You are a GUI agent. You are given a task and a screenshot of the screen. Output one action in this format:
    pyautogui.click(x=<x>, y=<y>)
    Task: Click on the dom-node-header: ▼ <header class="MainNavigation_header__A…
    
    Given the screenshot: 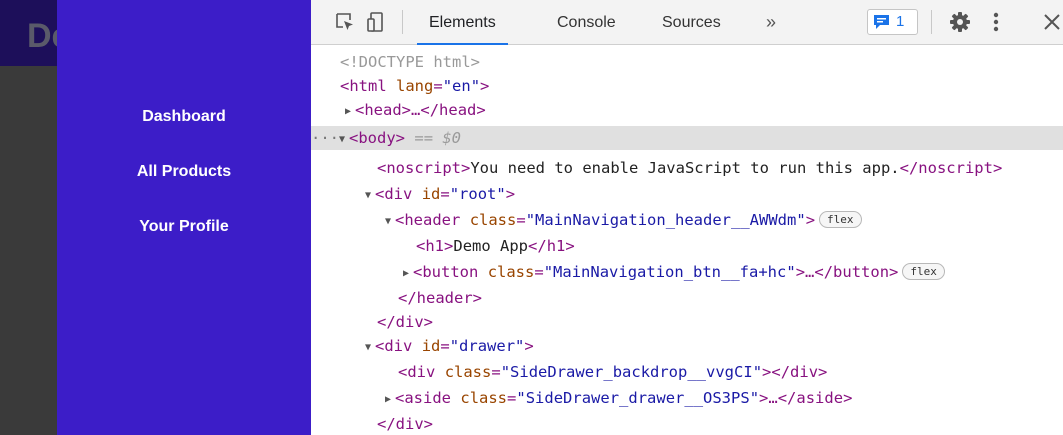 What is the action you would take?
    pyautogui.click(x=687, y=220)
    